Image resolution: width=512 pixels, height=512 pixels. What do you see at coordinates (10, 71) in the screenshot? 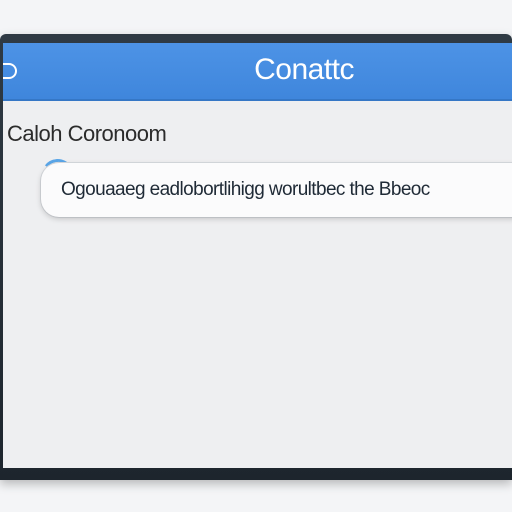
I see `back-icon` at bounding box center [10, 71].